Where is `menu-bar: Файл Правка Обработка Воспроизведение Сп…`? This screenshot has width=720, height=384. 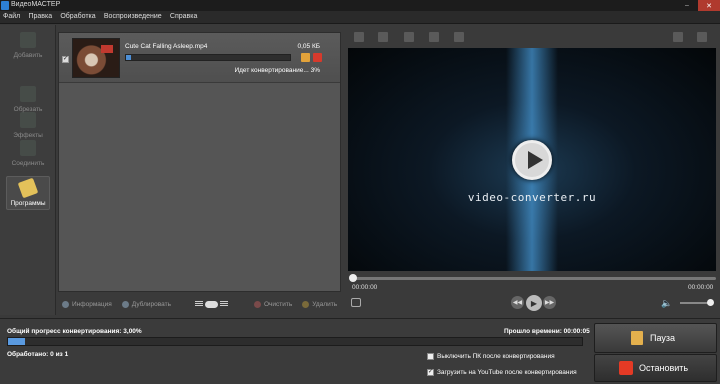
menu-bar: Файл Правка Обработка Воспроизведение Сп… is located at coordinates (360, 17).